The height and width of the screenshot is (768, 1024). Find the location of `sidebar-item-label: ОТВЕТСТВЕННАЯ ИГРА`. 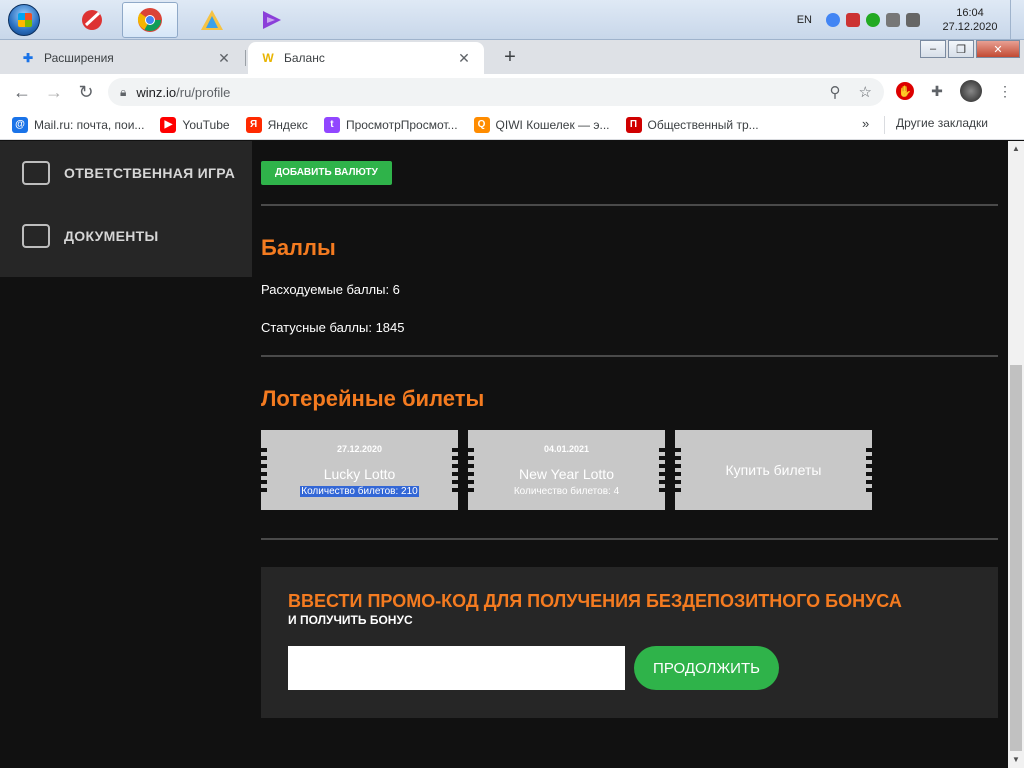

sidebar-item-label: ОТВЕТСТВЕННАЯ ИГРА is located at coordinates (150, 172).